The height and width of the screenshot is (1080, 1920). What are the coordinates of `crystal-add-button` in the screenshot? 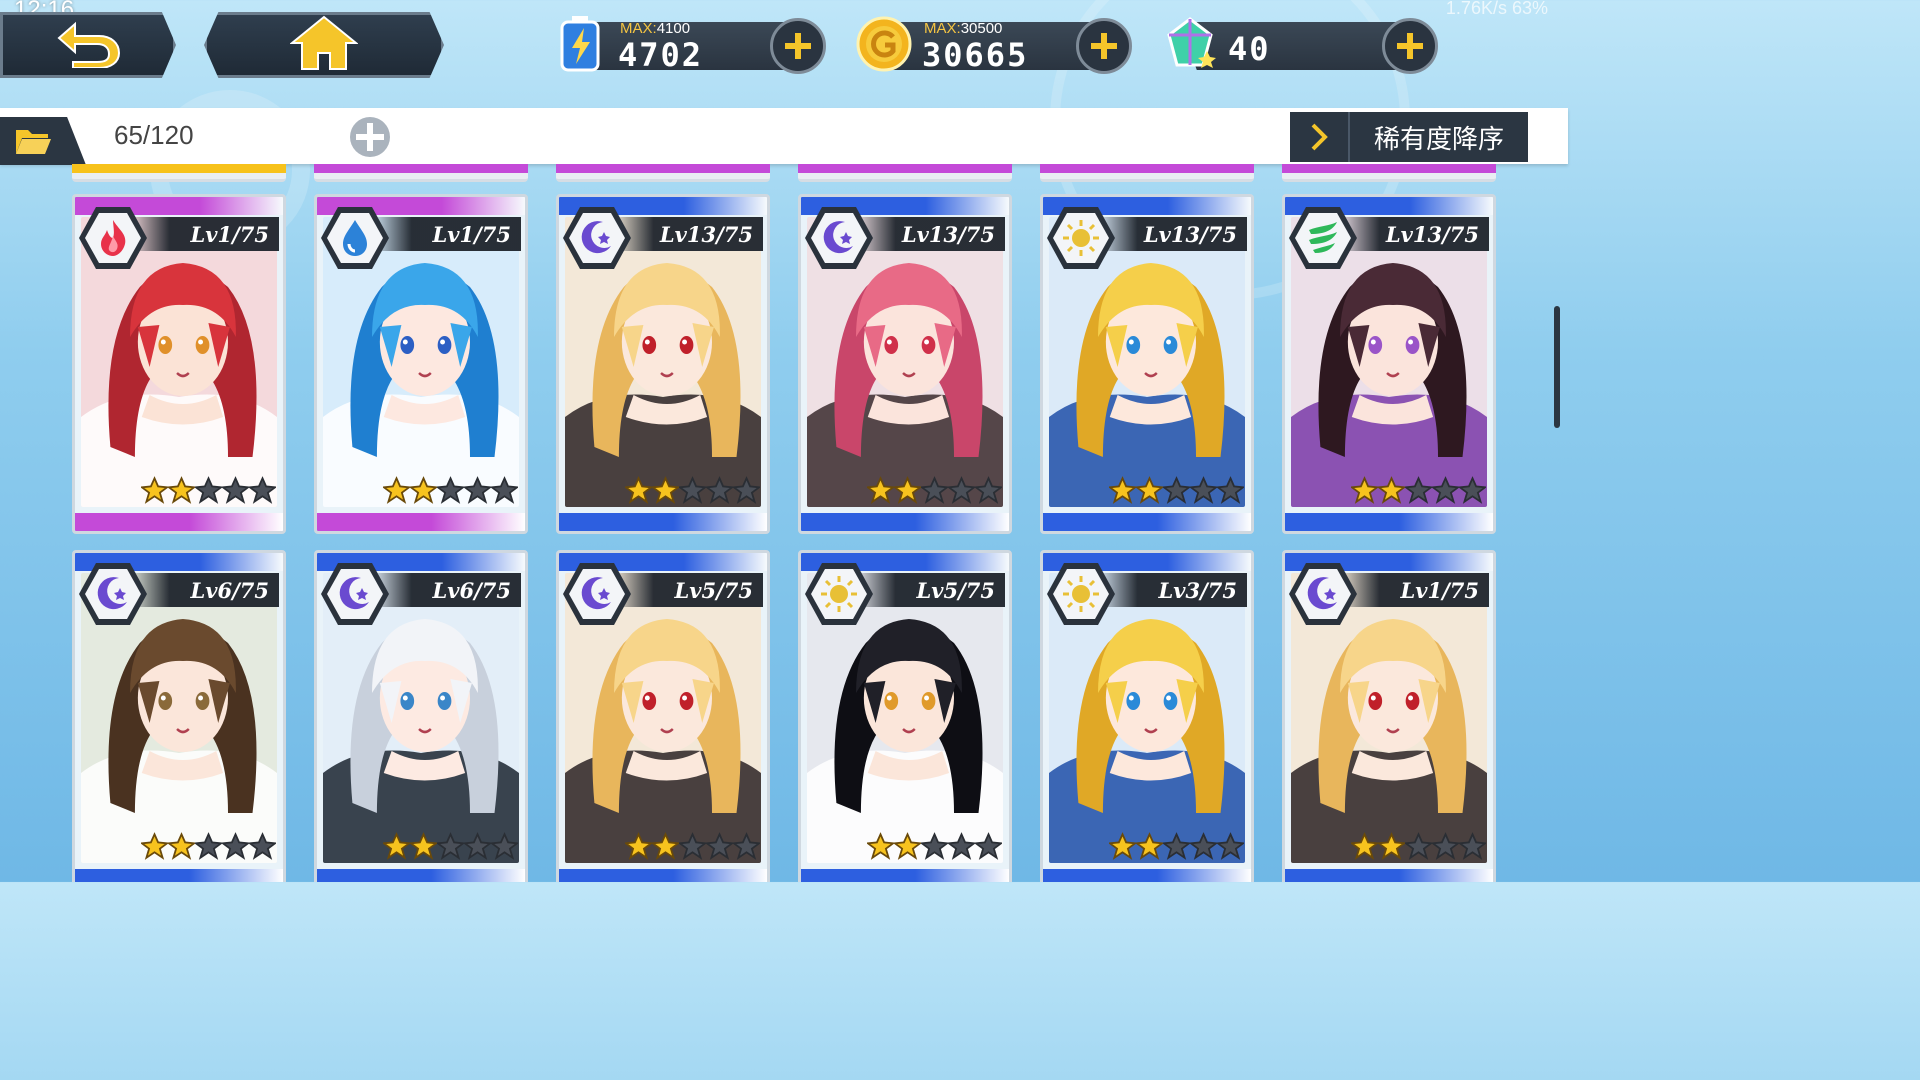 It's located at (1410, 46).